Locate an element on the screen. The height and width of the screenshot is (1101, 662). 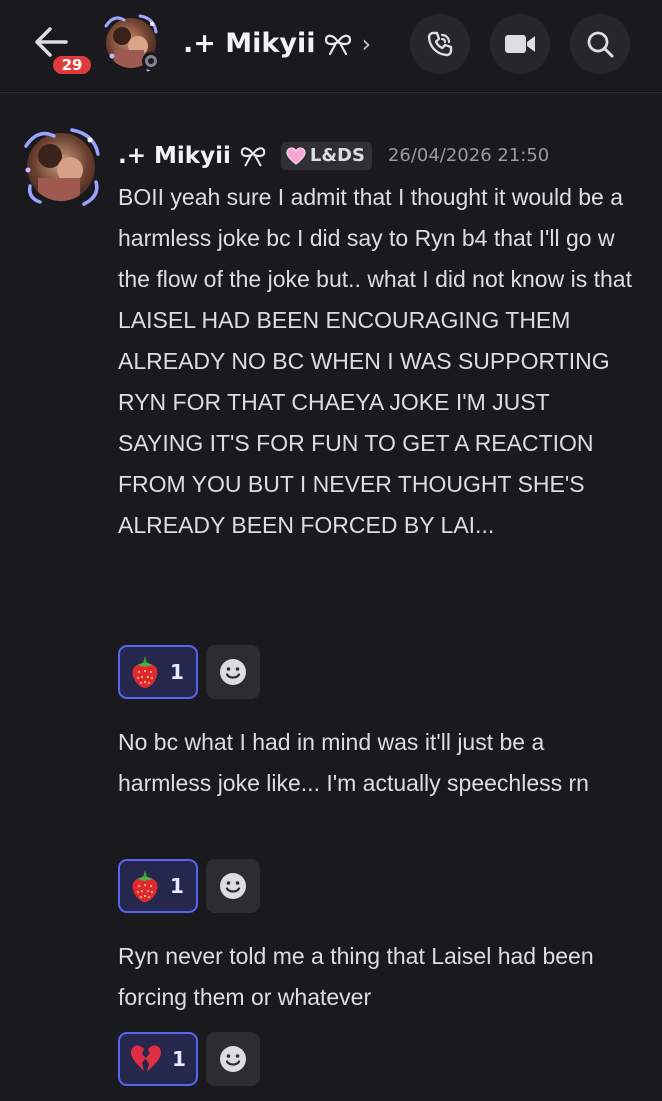
chat-header: 29 .+ Mikyii › is located at coordinates (331, 46).